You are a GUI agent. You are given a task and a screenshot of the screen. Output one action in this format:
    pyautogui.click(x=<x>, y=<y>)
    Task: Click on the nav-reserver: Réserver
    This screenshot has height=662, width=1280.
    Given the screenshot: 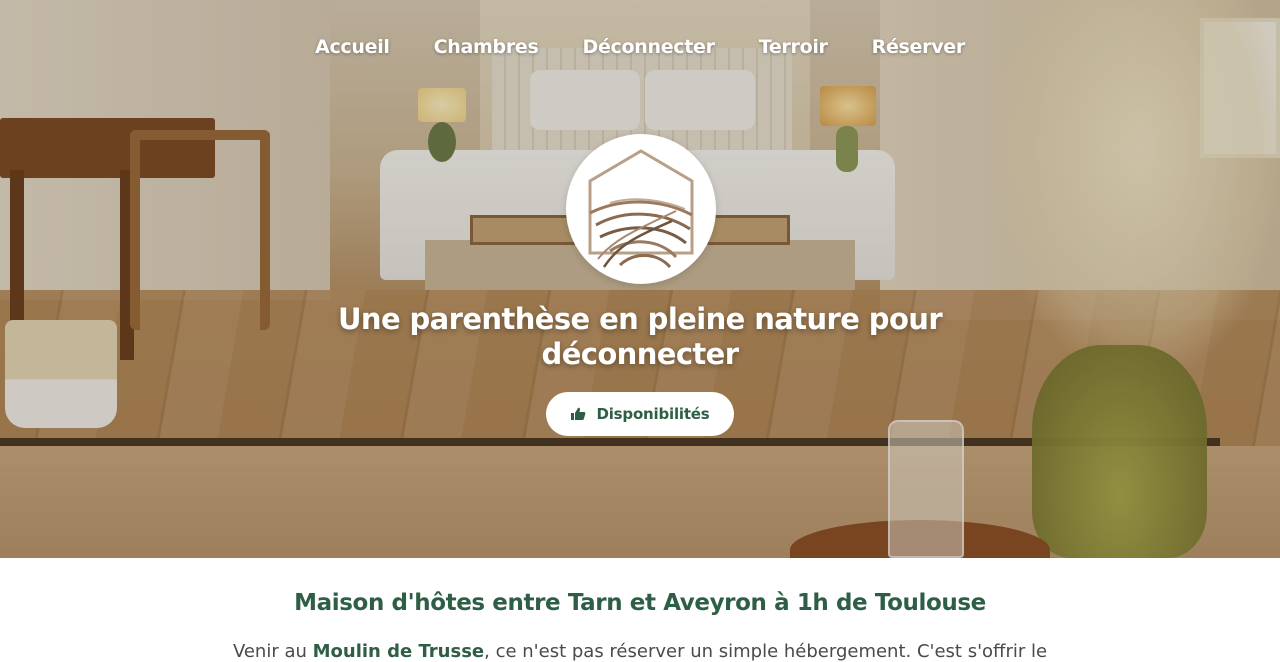 What is the action you would take?
    pyautogui.click(x=919, y=47)
    